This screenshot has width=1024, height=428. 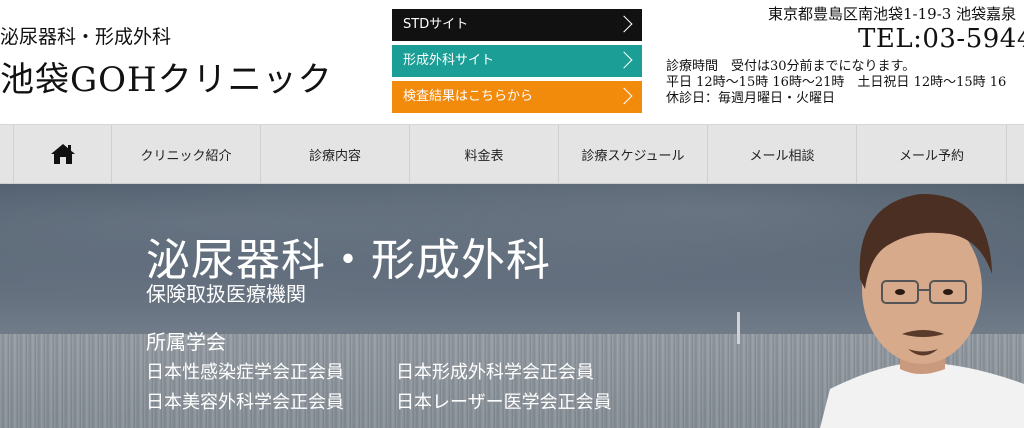 What do you see at coordinates (166, 76) in the screenshot?
I see `clinic-logo: 池袋GOHクリニック` at bounding box center [166, 76].